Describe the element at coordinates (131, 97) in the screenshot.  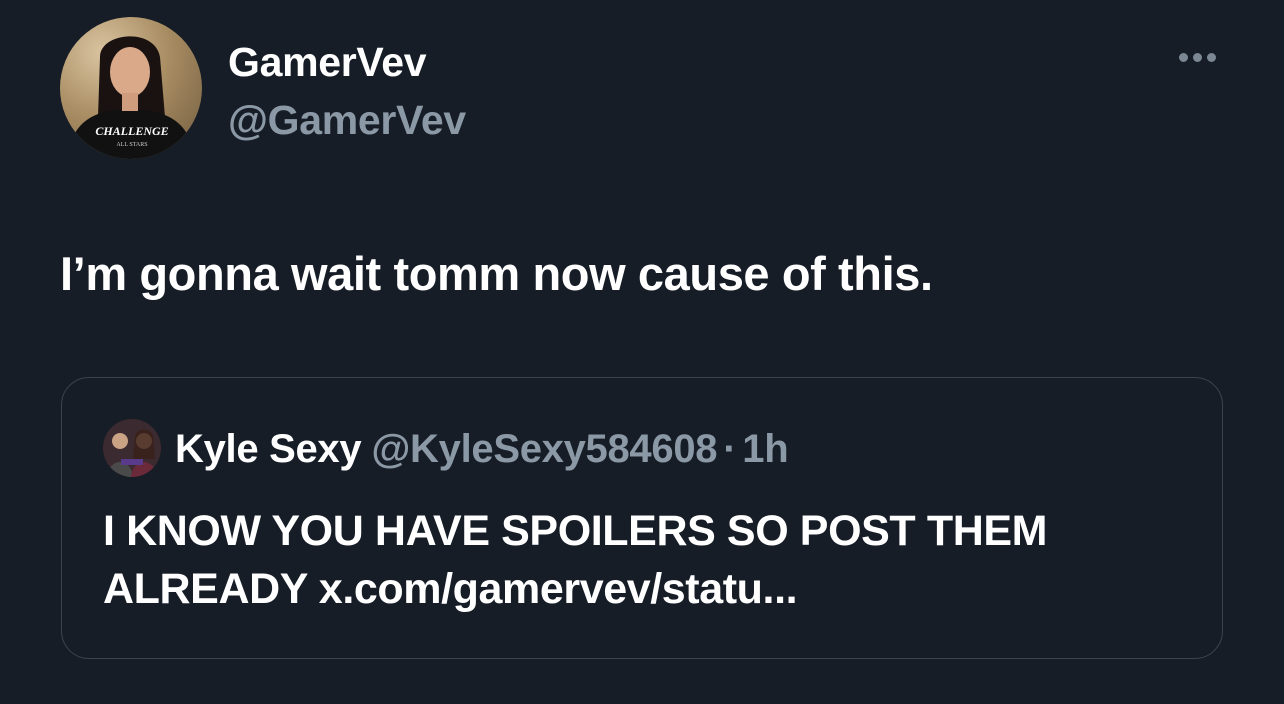
I see `author-avatar-image: CHALLENGE ALL STARS` at that location.